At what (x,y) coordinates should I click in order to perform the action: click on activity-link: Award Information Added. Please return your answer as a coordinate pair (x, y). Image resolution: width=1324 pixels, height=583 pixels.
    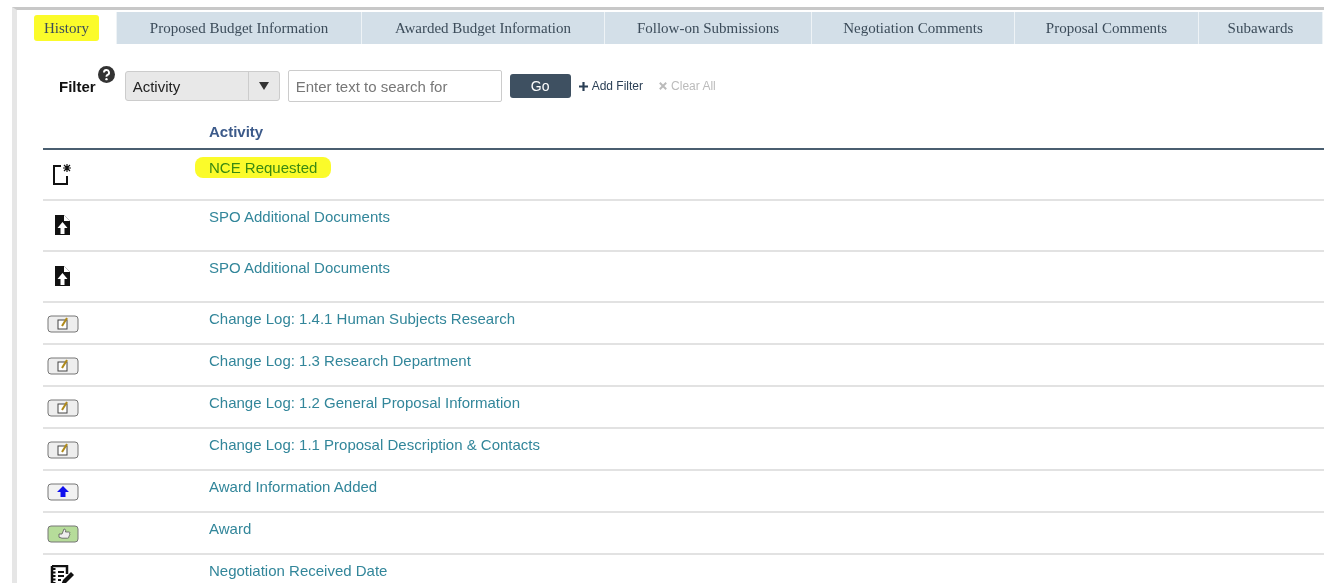
    Looking at the image, I should click on (293, 486).